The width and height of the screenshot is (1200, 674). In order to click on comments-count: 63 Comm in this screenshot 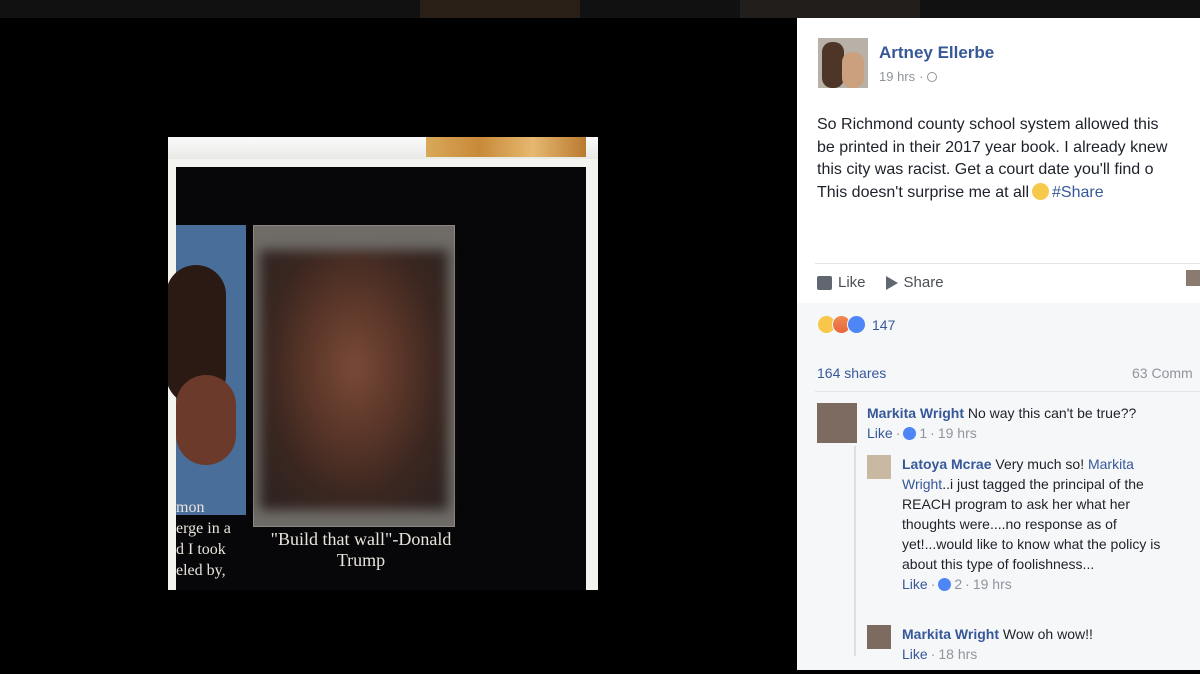, I will do `click(1162, 373)`.